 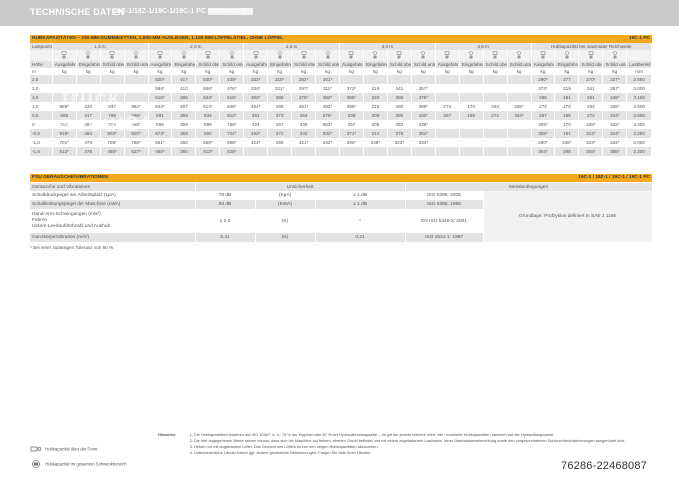 What do you see at coordinates (615, 124) in the screenshot?
I see `table-cell: 332*` at bounding box center [615, 124].